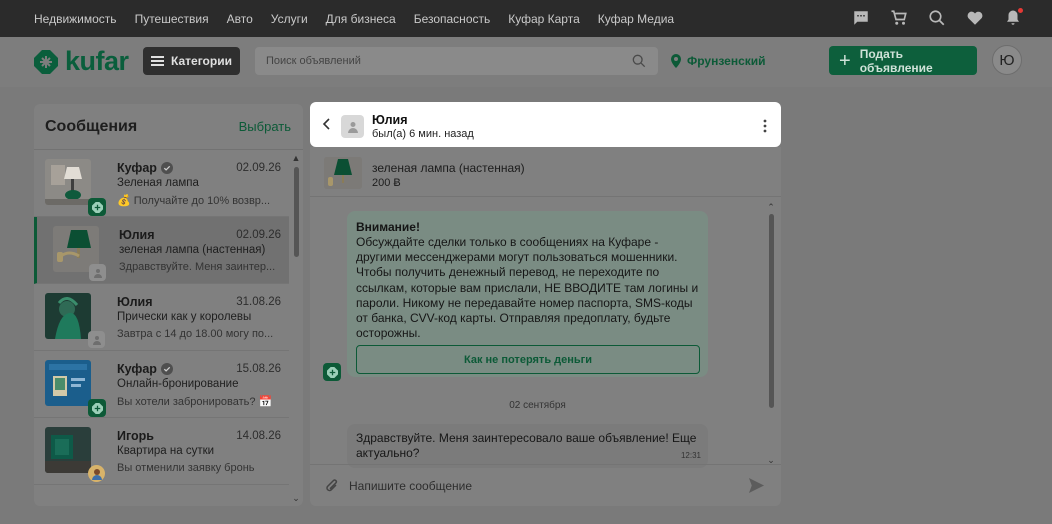 Image resolution: width=1052 pixels, height=524 pixels. Describe the element at coordinates (265, 126) in the screenshot. I see `select-button: Выбрать` at that location.